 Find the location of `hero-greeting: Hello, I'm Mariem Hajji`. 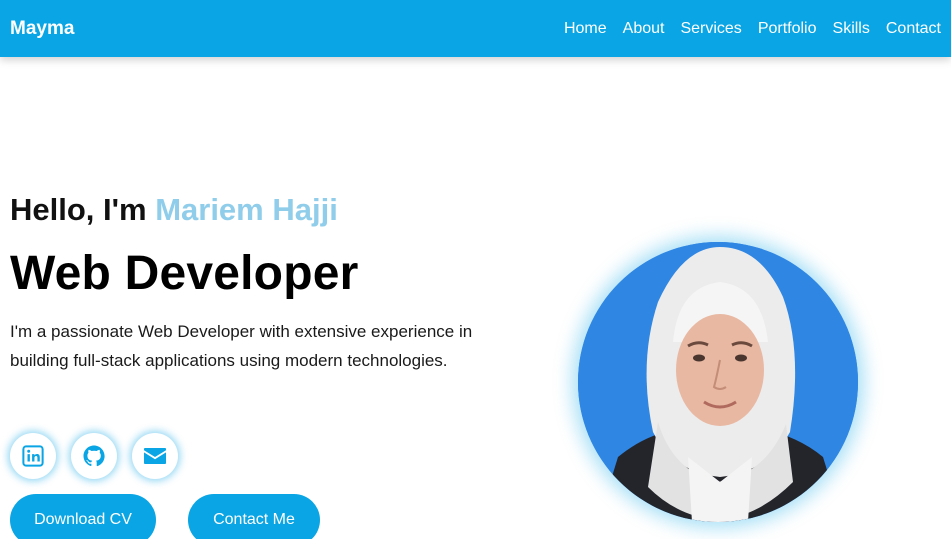

hero-greeting: Hello, I'm Mariem Hajji is located at coordinates (174, 210).